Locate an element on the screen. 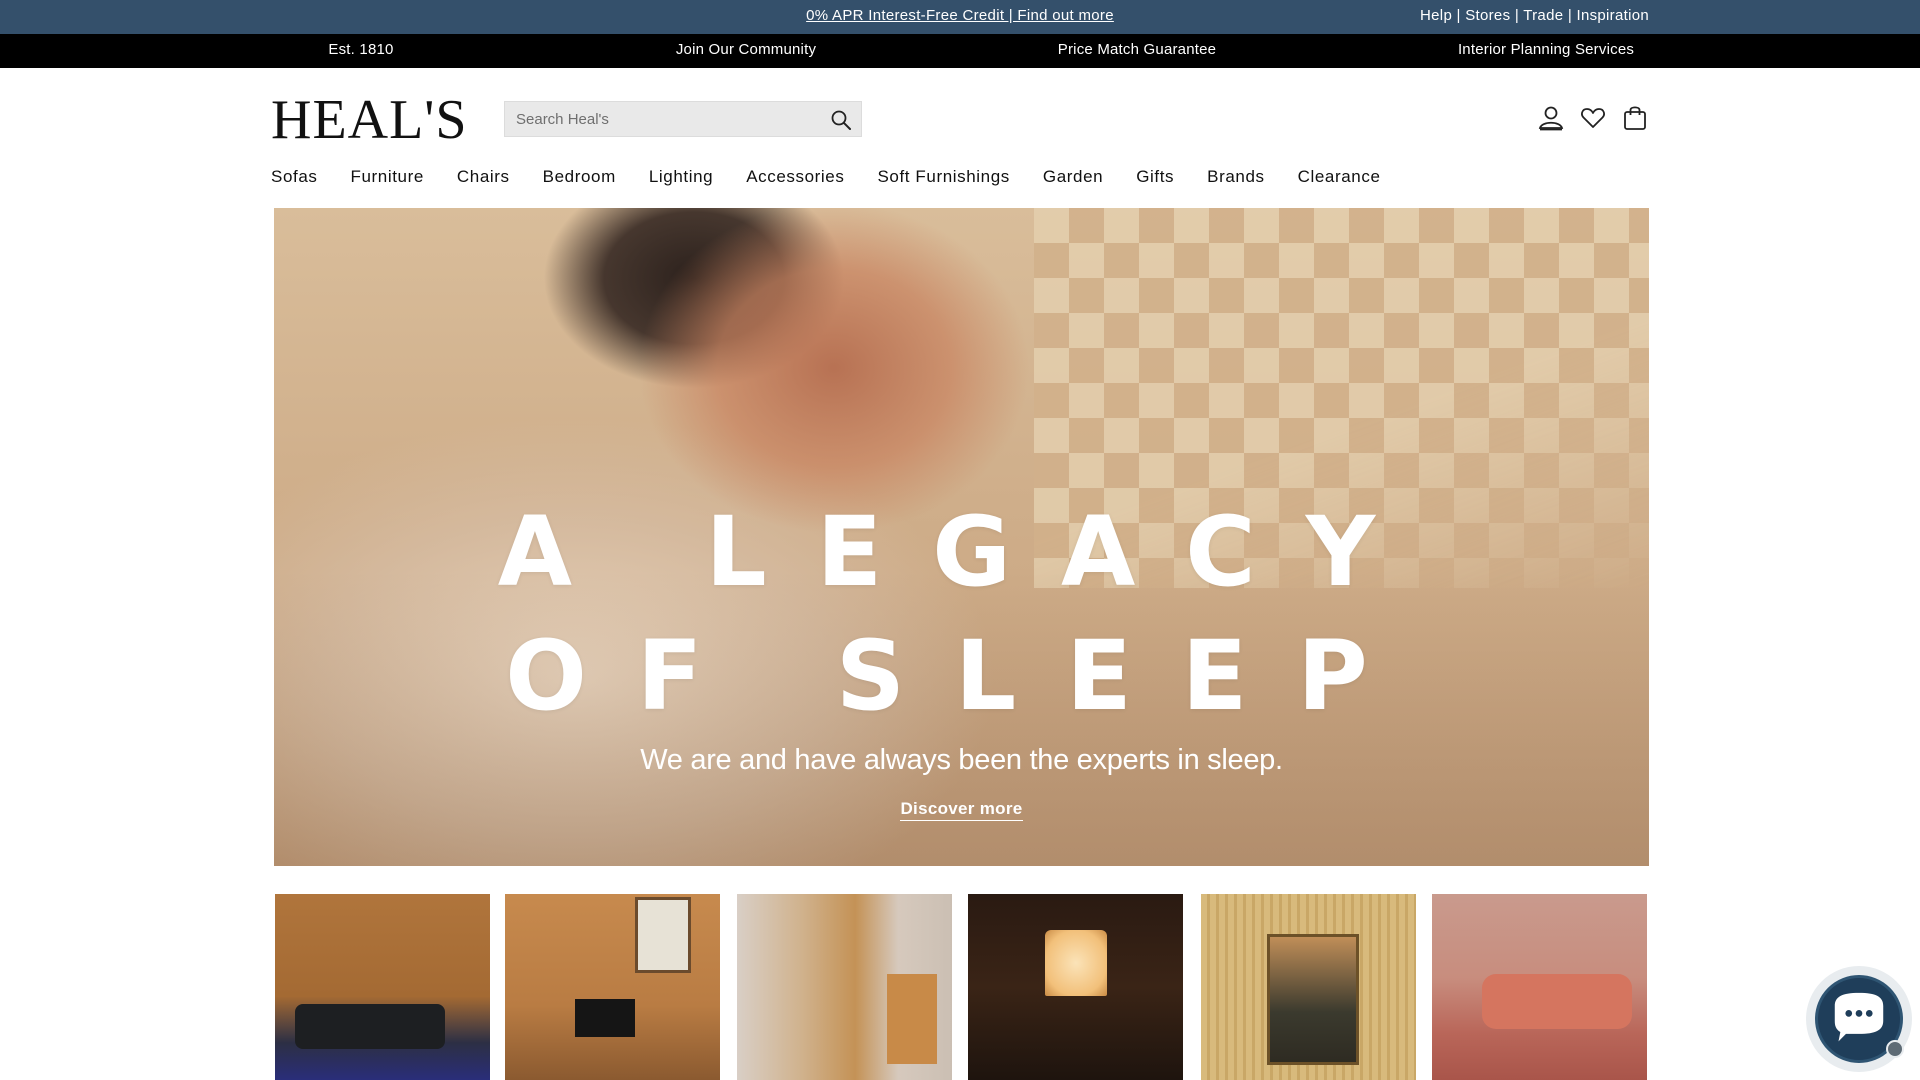 This screenshot has height=1080, width=1920. header-icons is located at coordinates (1593, 118).